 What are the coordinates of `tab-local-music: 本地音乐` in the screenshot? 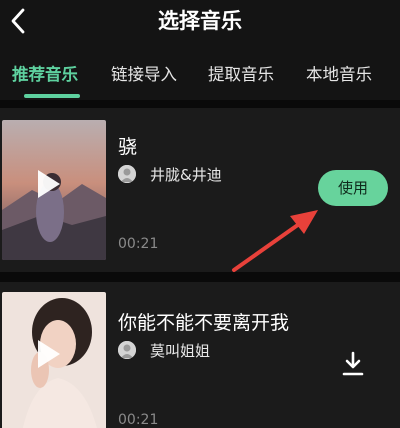 It's located at (339, 73).